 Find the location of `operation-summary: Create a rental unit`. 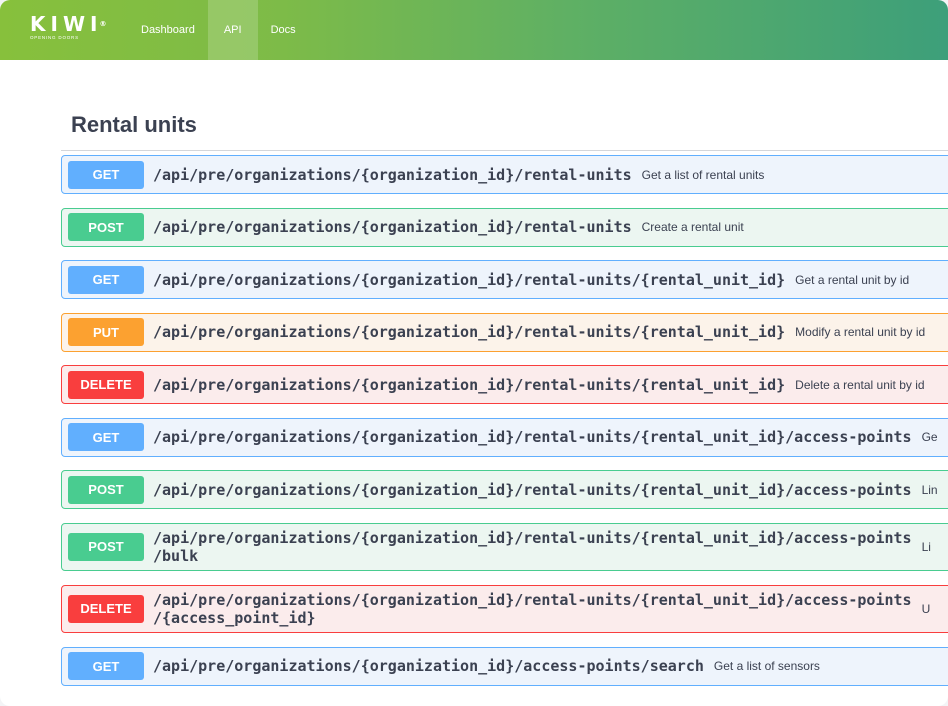

operation-summary: Create a rental unit is located at coordinates (692, 227).